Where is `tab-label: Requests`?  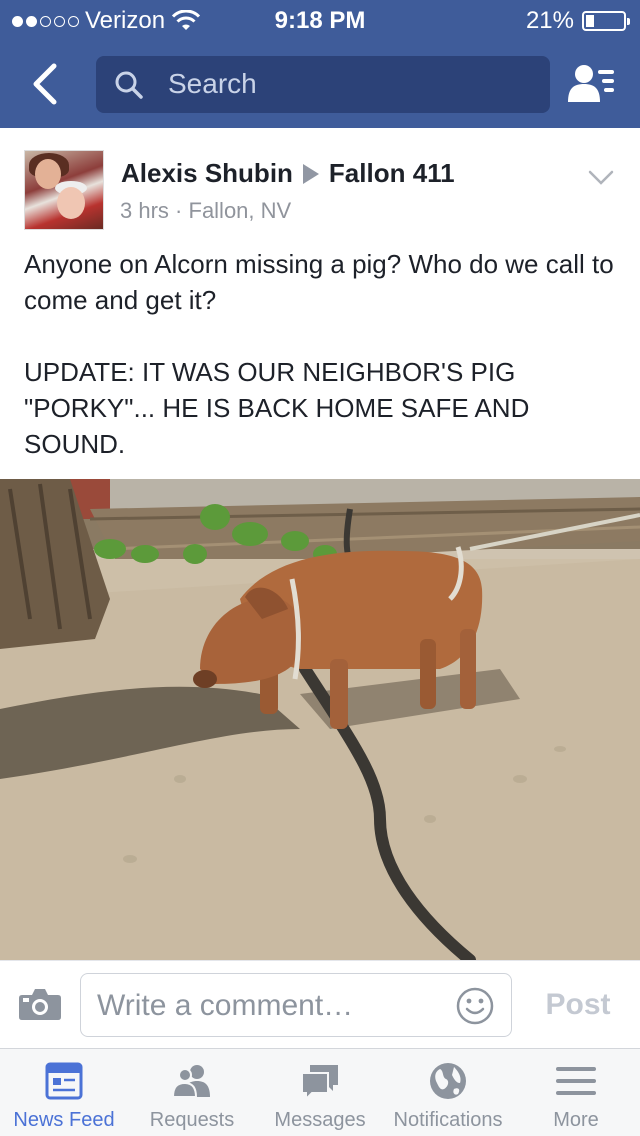 tab-label: Requests is located at coordinates (192, 1120).